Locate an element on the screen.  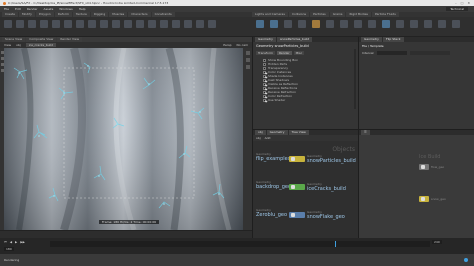
font-tool-icon is located at coordinates (152, 24).